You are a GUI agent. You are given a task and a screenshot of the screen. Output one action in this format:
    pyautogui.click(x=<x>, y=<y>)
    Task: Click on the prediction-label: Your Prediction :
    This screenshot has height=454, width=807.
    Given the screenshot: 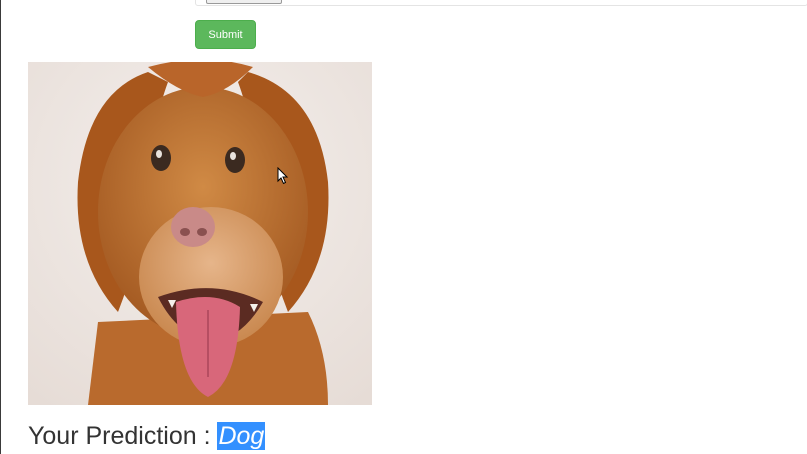 What is the action you would take?
    pyautogui.click(x=123, y=436)
    